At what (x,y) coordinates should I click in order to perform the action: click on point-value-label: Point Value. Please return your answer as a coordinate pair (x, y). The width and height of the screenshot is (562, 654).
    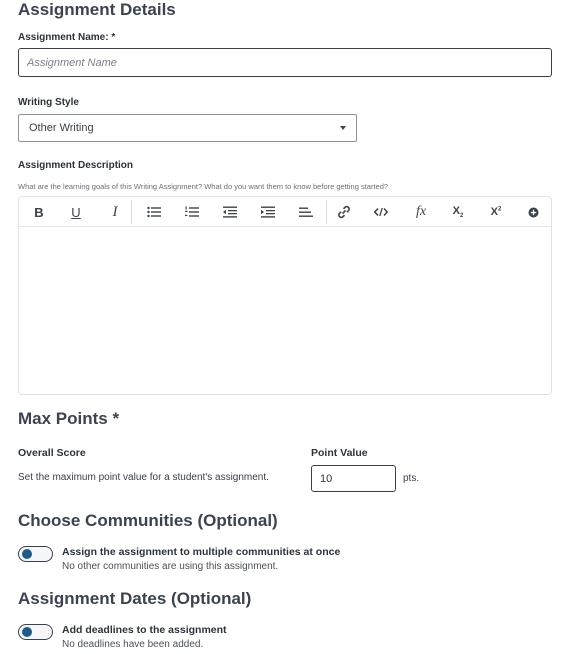
    Looking at the image, I should click on (339, 453).